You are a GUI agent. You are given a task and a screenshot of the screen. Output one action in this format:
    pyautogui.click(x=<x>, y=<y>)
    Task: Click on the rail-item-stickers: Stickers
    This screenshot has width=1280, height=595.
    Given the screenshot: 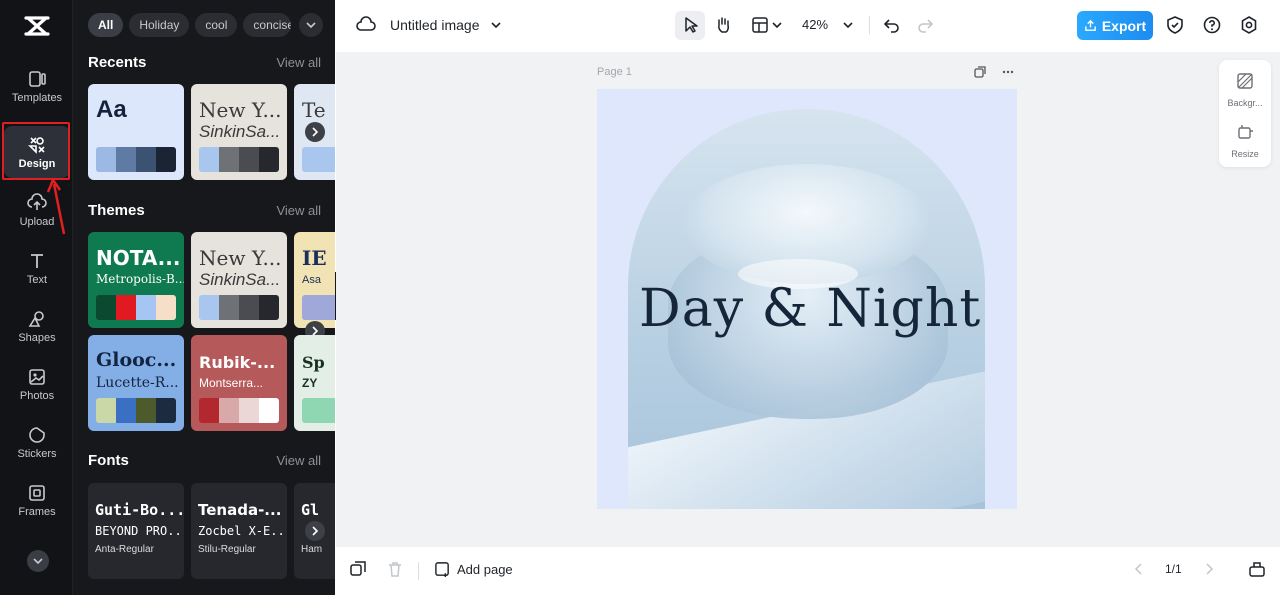 What is the action you would take?
    pyautogui.click(x=37, y=442)
    